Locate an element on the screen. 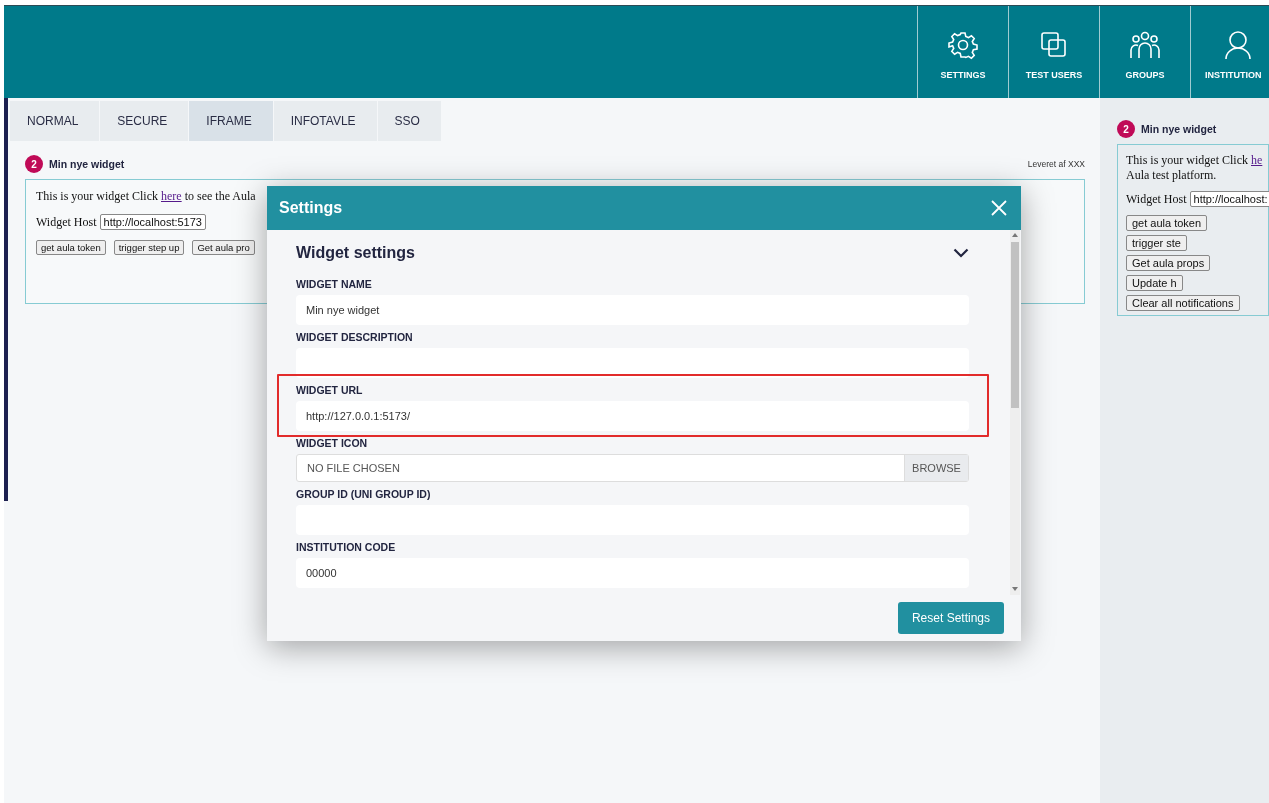 The image size is (1269, 803). provider-text: Leveret af XXX is located at coordinates (1056, 164).